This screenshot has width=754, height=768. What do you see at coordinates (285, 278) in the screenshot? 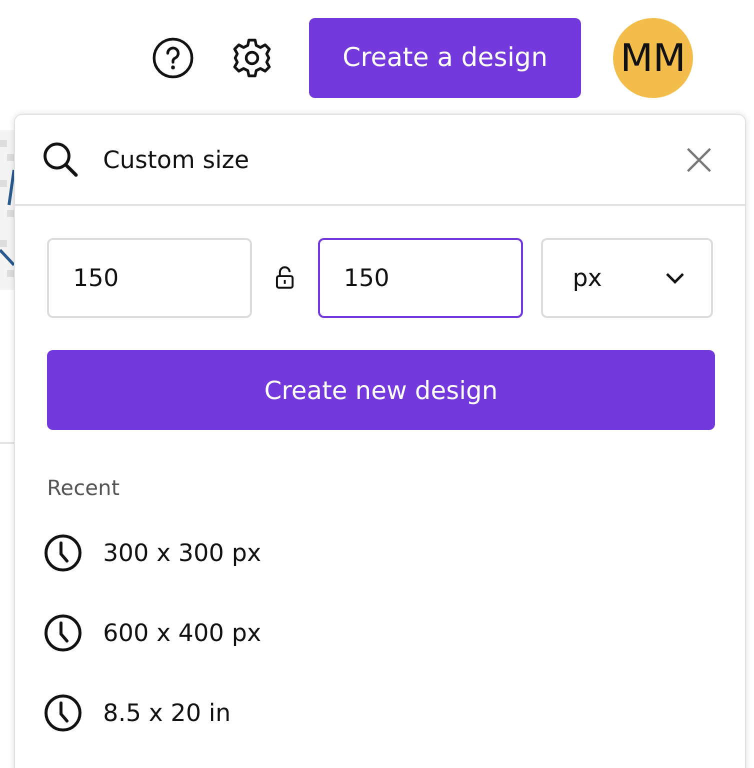
I see `unlocked-padlock-icon` at bounding box center [285, 278].